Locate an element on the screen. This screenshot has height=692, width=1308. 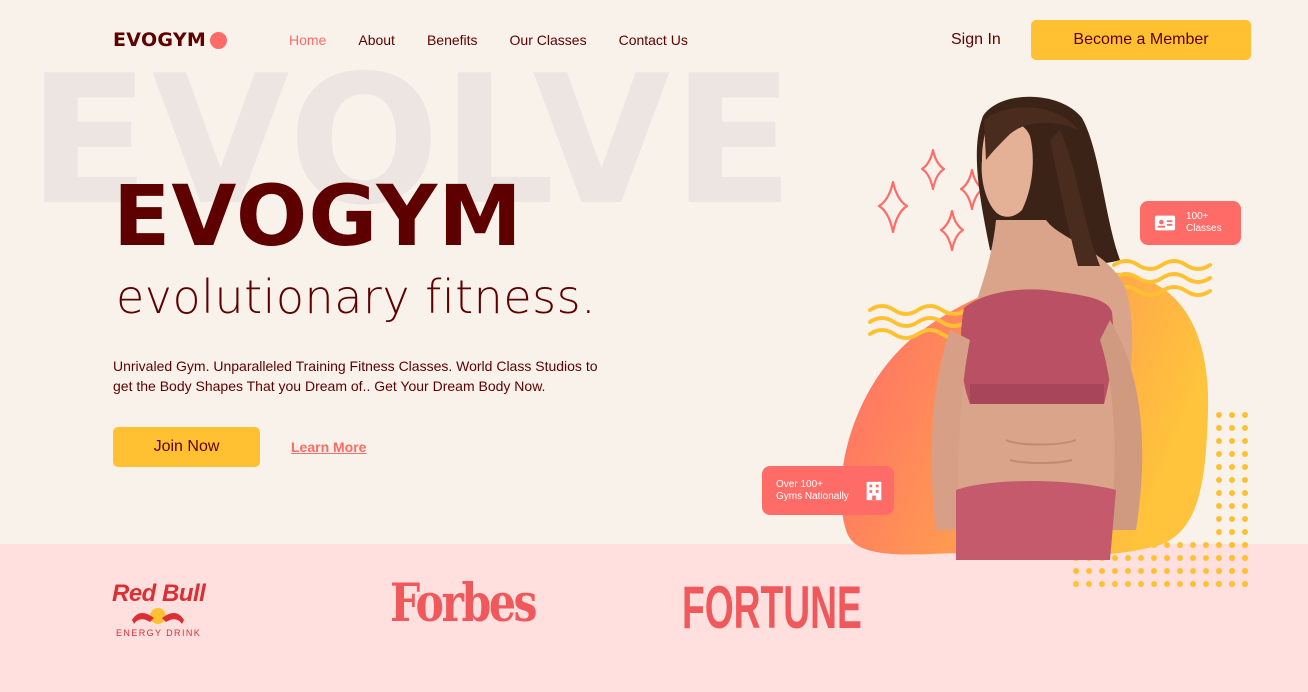
sponsor-redbull-logo: Red Bull ENERGY DRINK is located at coordinates (159, 609).